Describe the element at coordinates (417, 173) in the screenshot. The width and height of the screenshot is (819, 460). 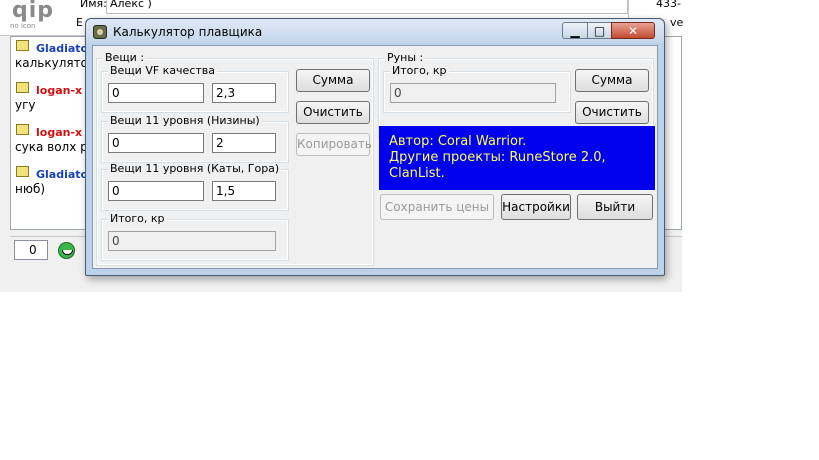
I see `info-projects-cont: ClanList.` at that location.